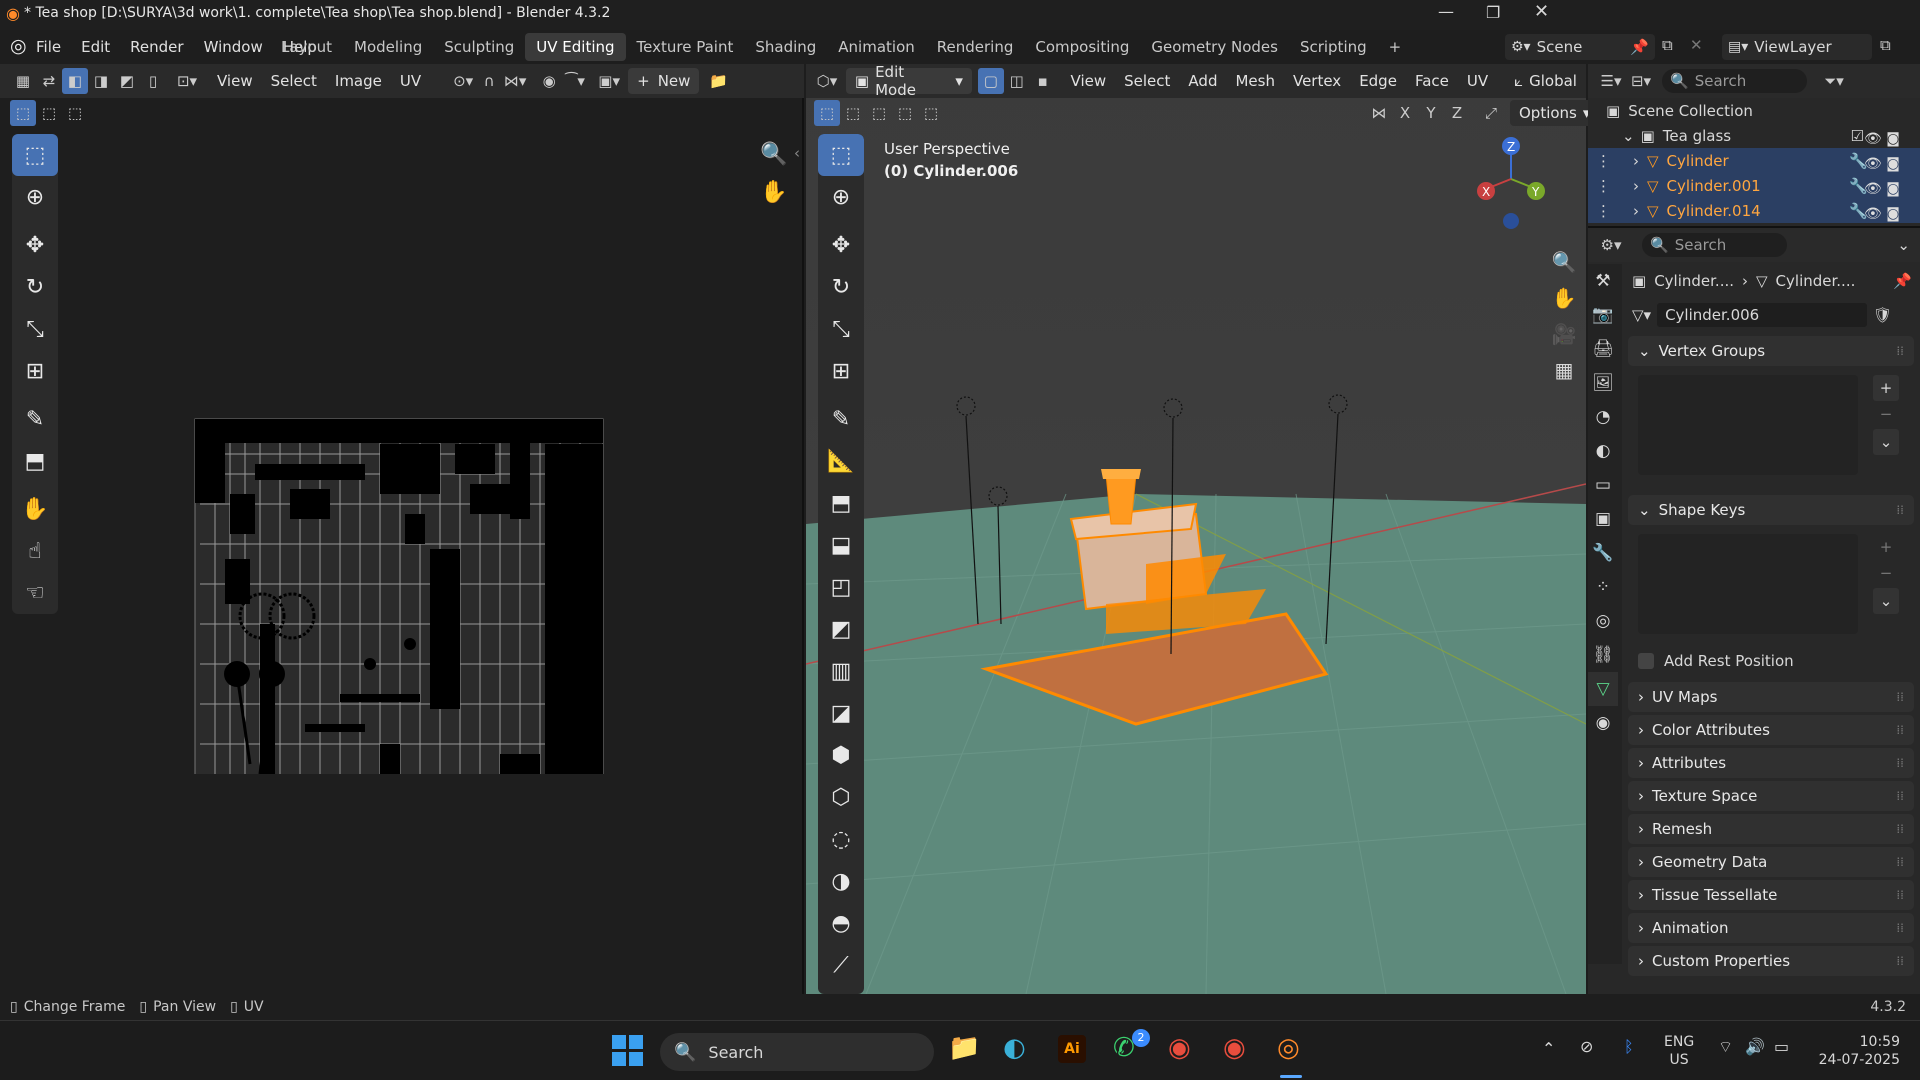  What do you see at coordinates (1564, 298) in the screenshot?
I see `vp-pan-icon: ✋` at bounding box center [1564, 298].